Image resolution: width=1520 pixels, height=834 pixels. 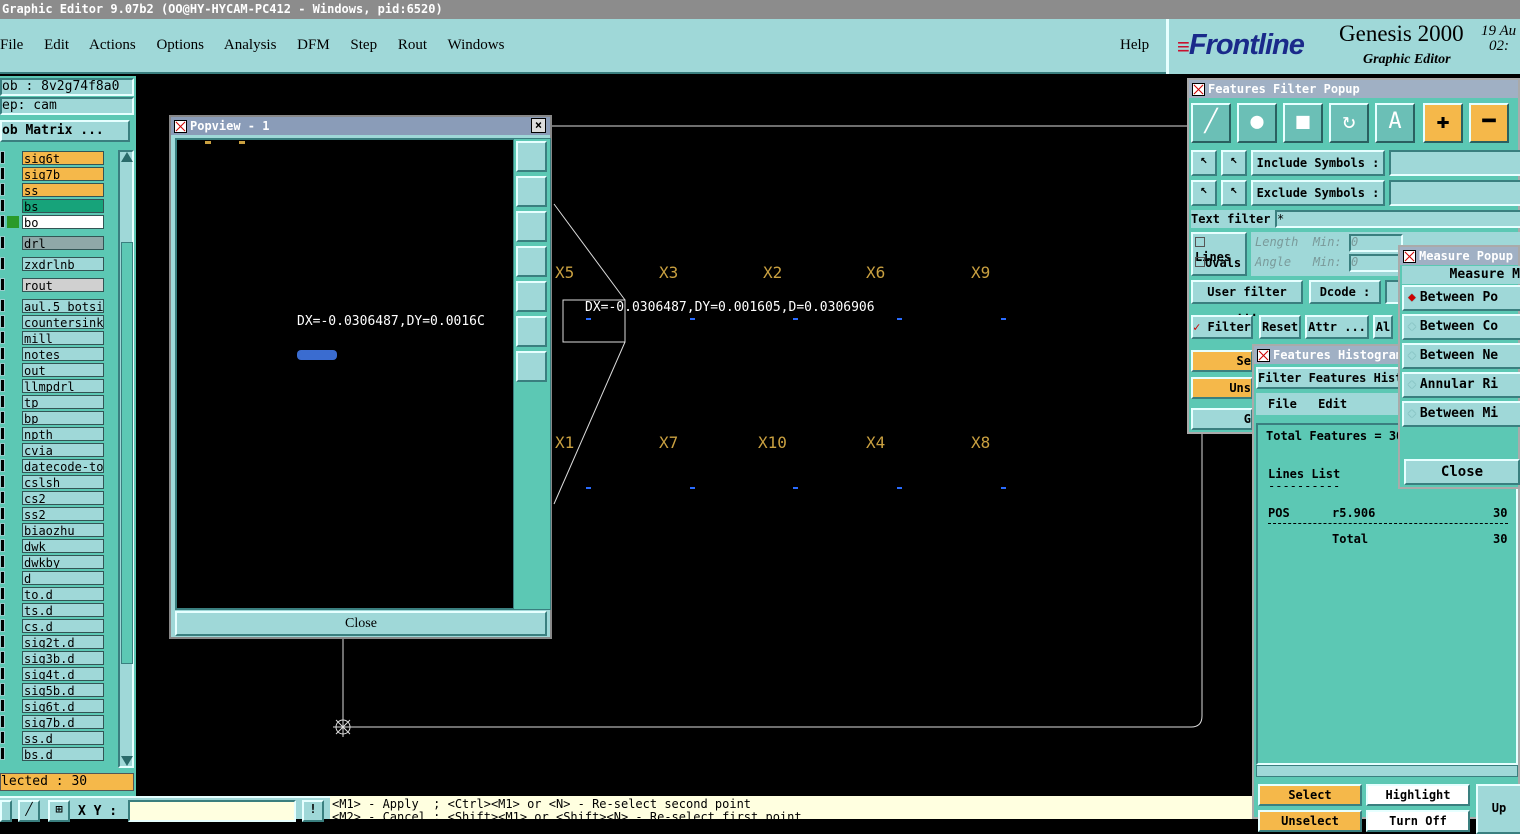 I want to click on zoom-out-icon, so click(x=531, y=366).